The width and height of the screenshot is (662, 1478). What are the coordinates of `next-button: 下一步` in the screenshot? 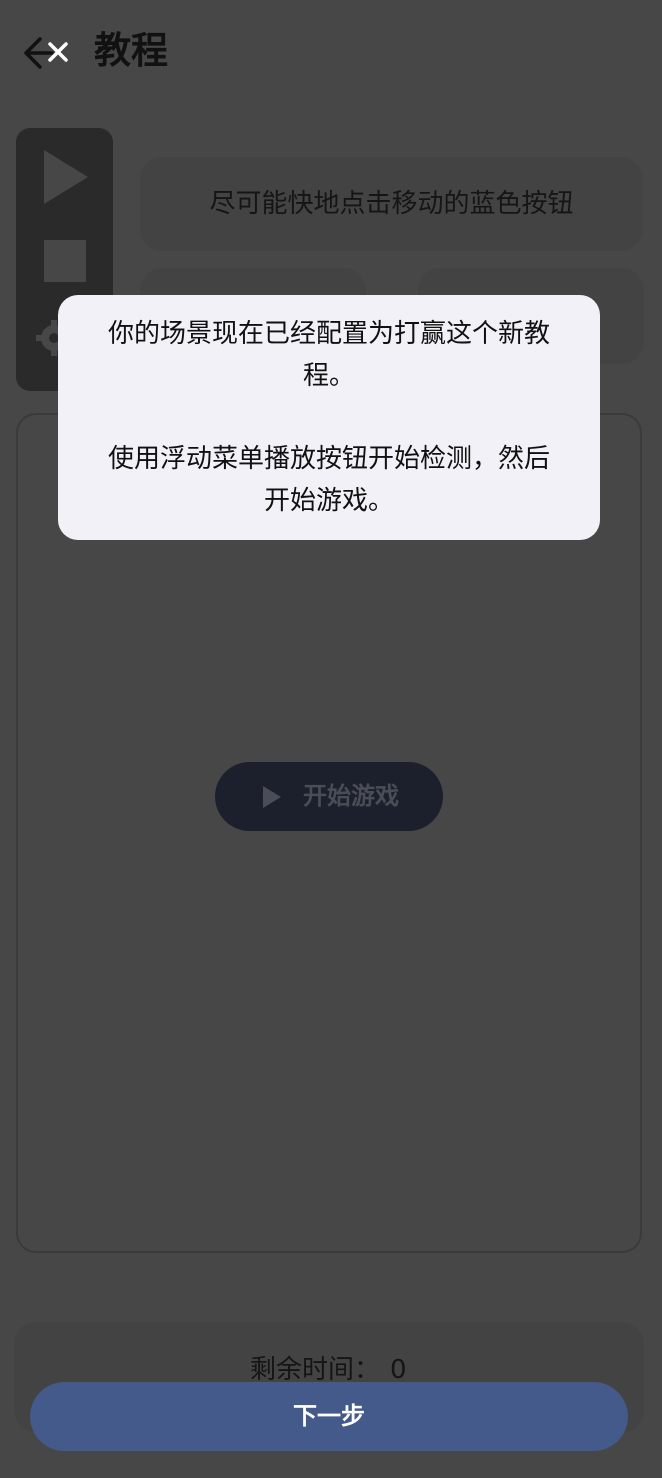 It's located at (329, 1416).